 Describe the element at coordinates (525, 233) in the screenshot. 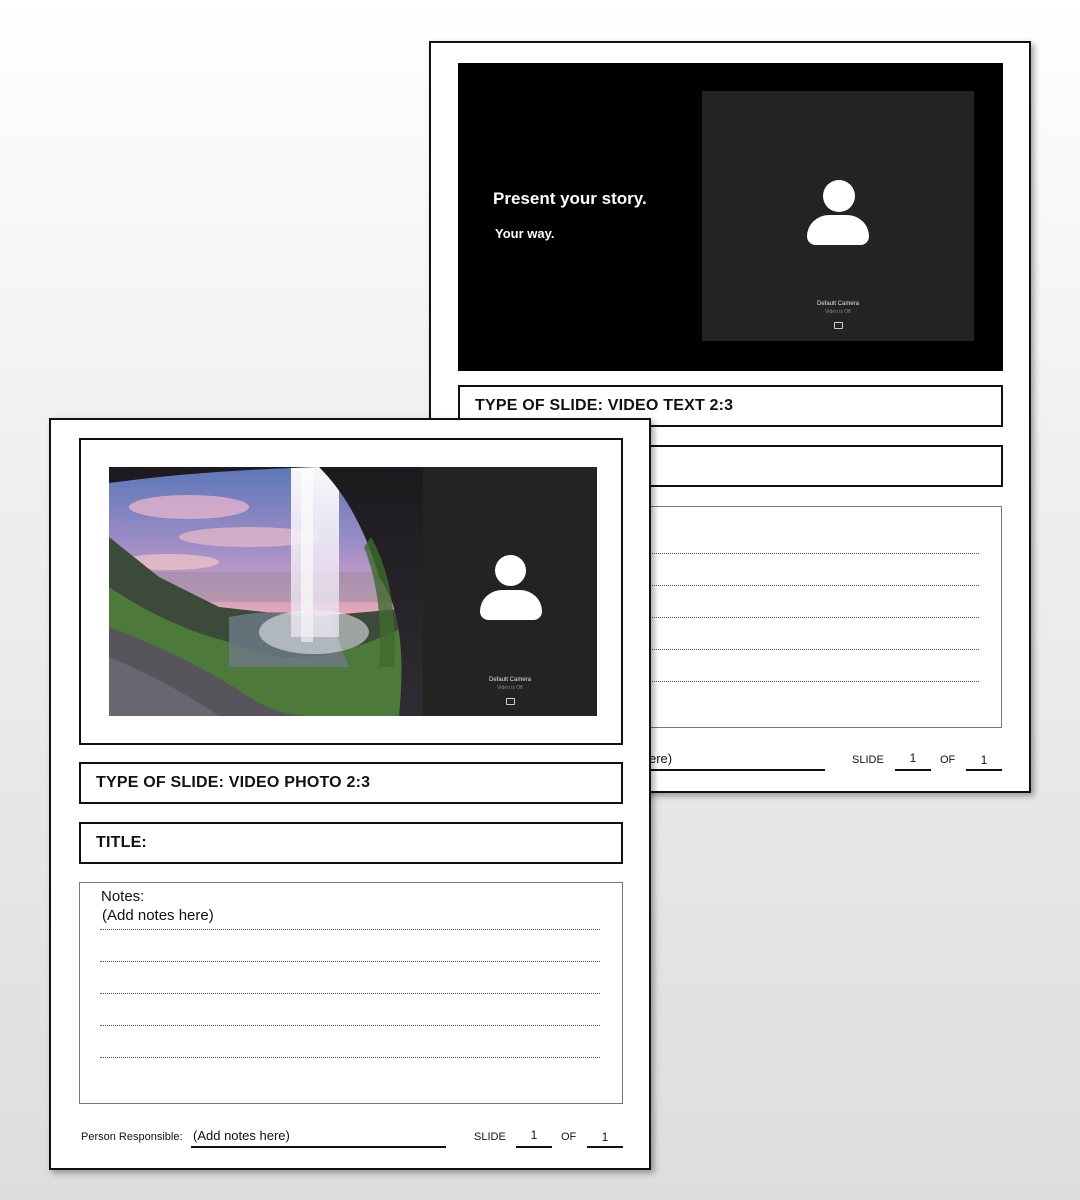

I see `slide-subhead: Your way.` at that location.